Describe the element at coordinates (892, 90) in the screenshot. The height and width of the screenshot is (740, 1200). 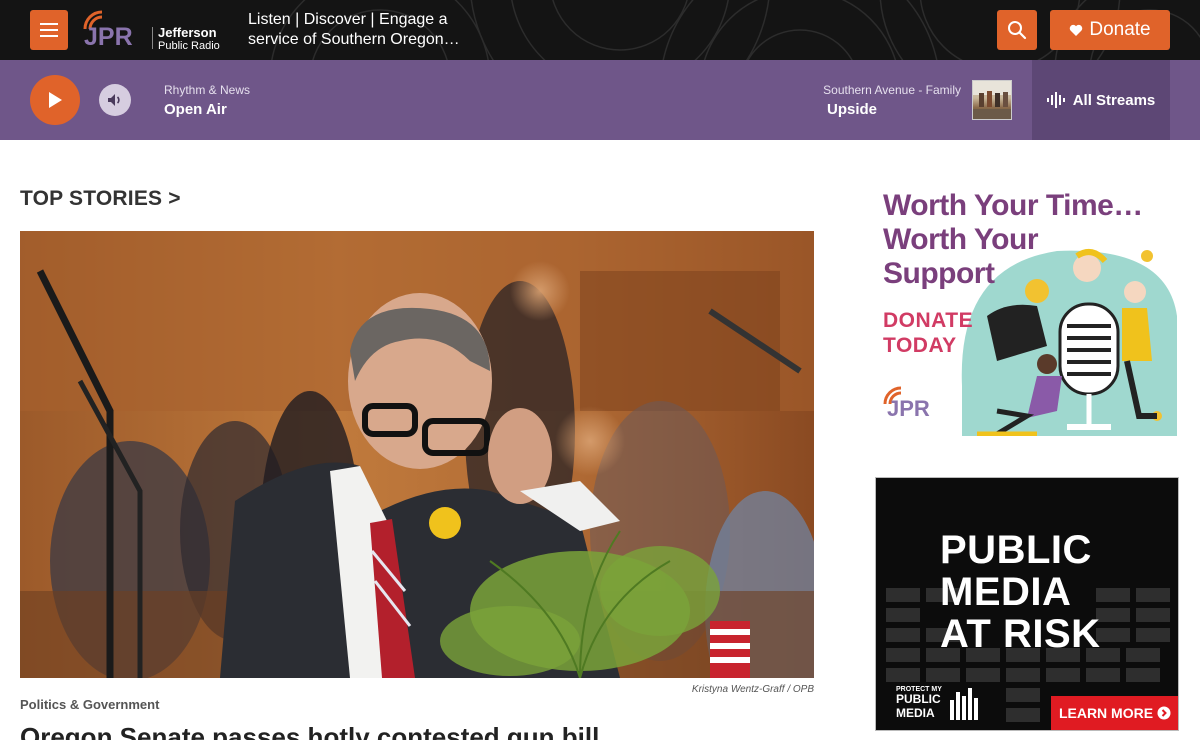
I see `up-next-label: Southern Avenue - Family` at that location.